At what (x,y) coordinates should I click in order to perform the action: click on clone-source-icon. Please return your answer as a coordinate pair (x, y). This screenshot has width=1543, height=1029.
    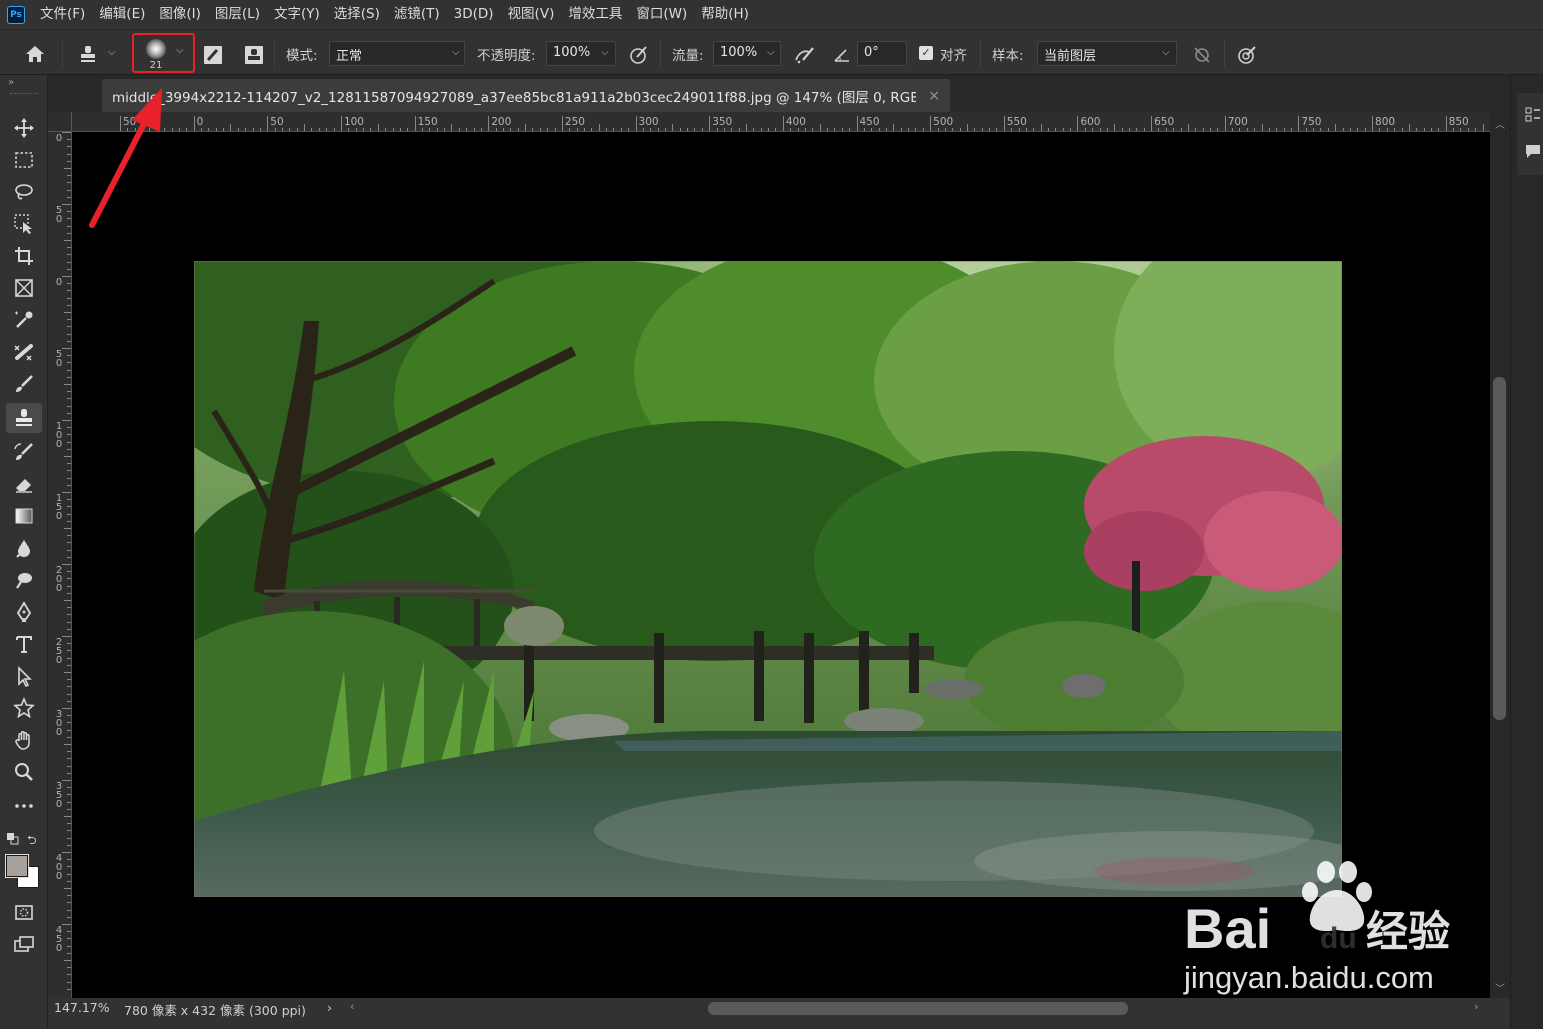
    Looking at the image, I should click on (254, 55).